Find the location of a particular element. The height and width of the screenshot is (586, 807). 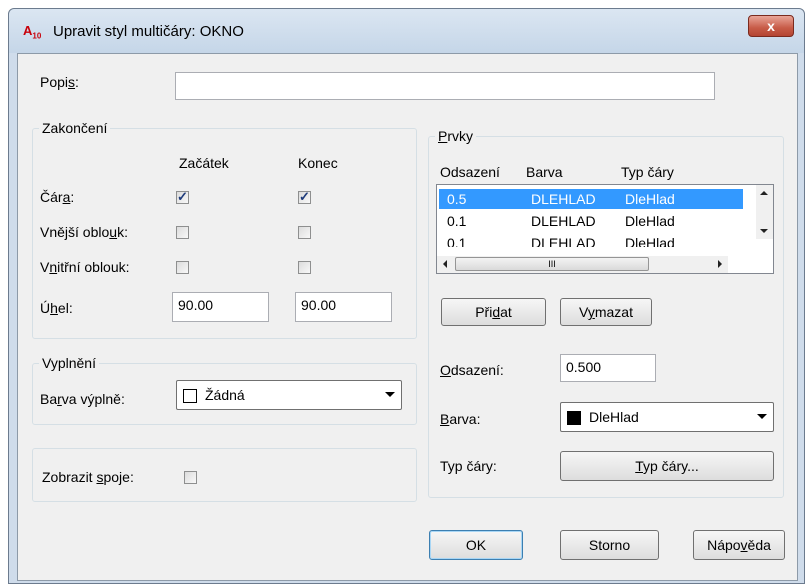

element-color-swatch is located at coordinates (574, 418).